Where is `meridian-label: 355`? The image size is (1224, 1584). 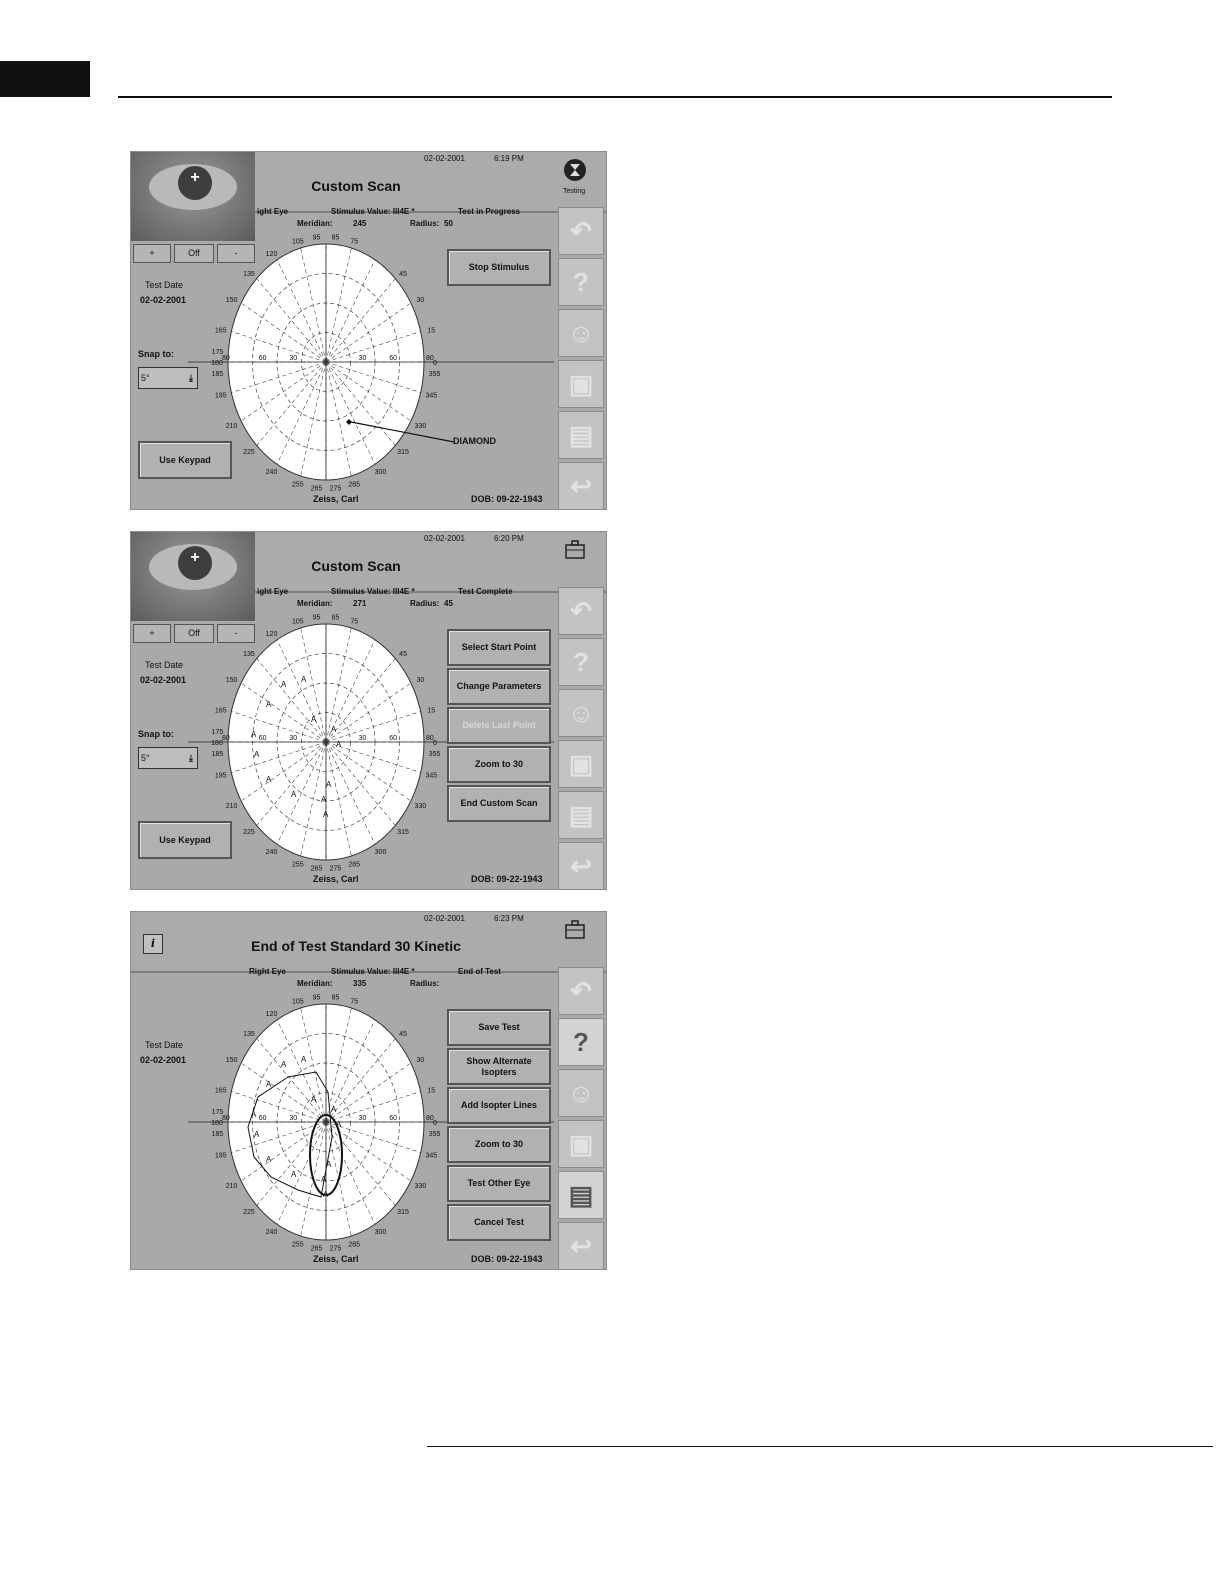 meridian-label: 355 is located at coordinates (435, 374).